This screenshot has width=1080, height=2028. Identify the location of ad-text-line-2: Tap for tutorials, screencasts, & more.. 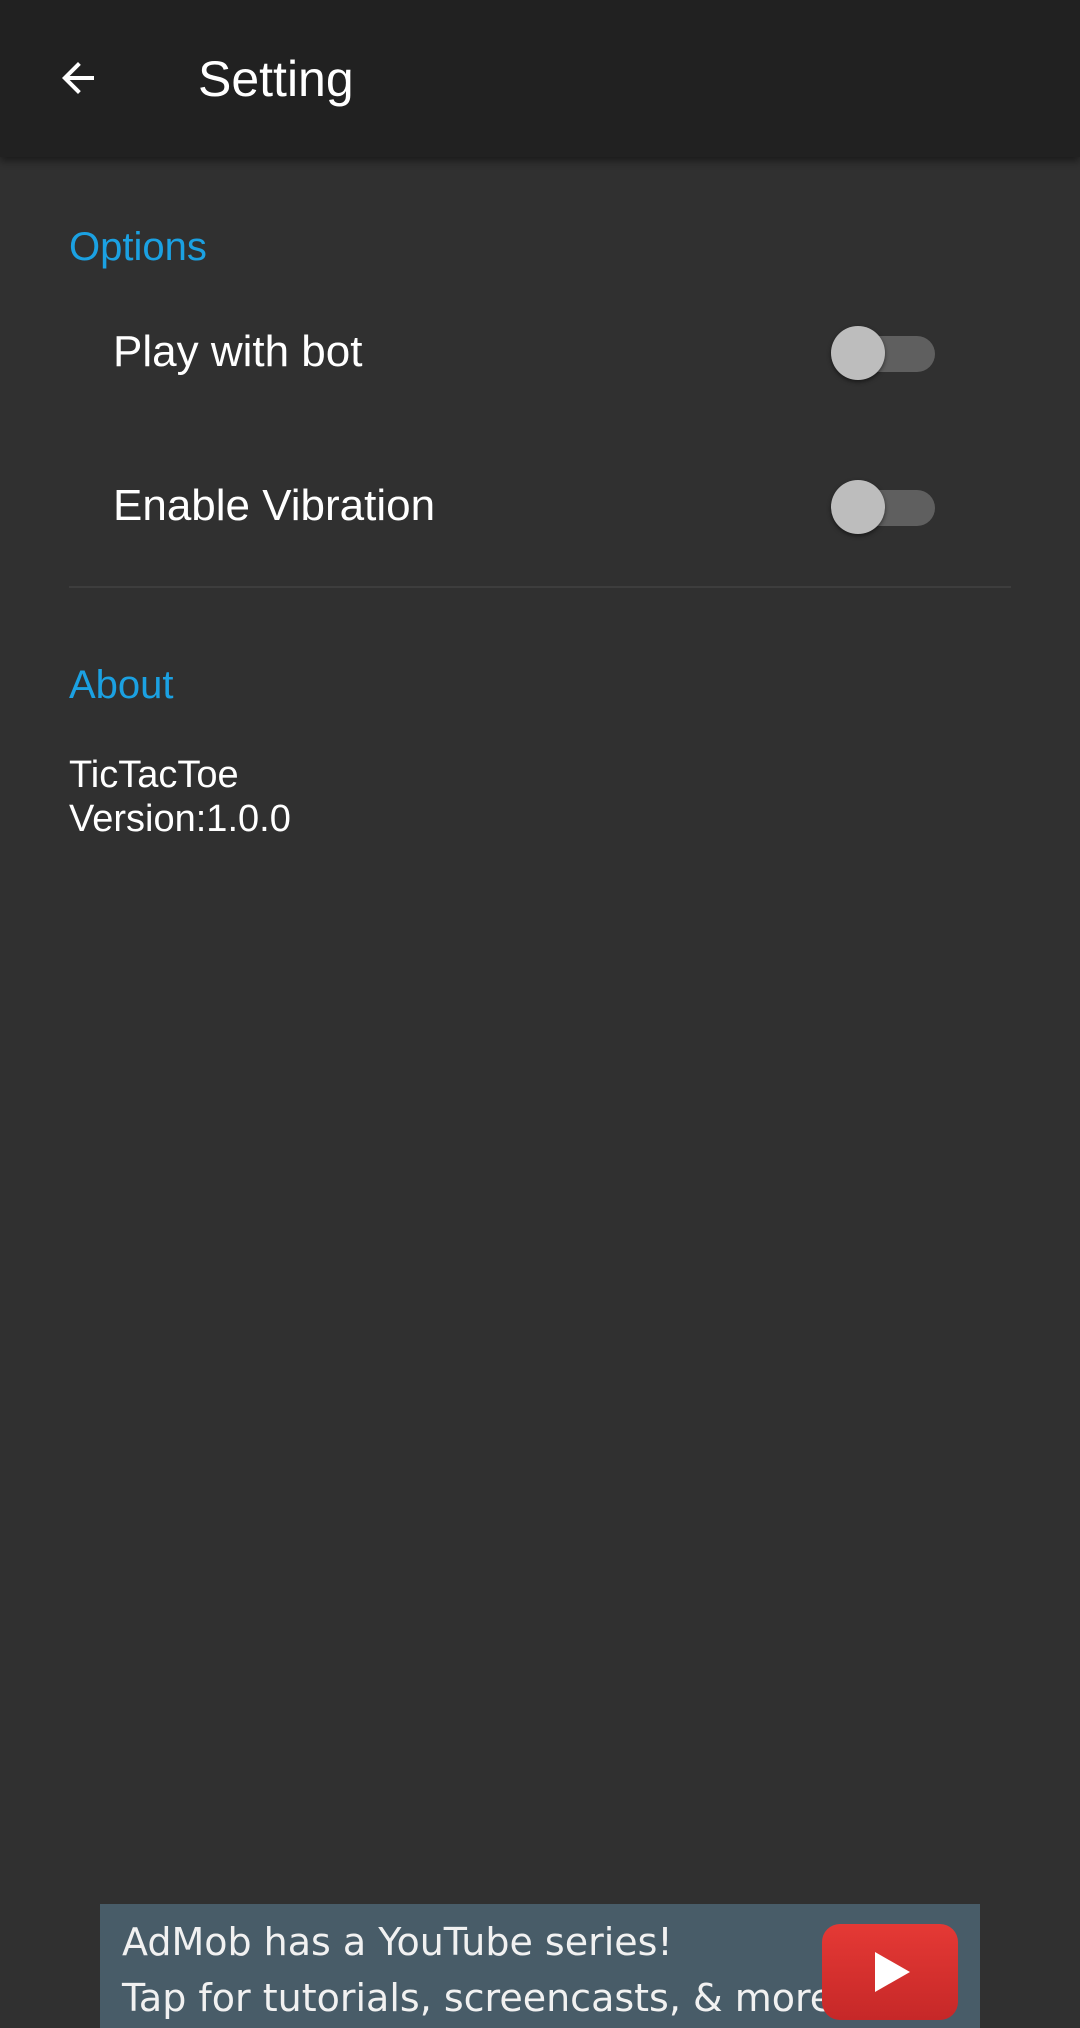
(484, 1998).